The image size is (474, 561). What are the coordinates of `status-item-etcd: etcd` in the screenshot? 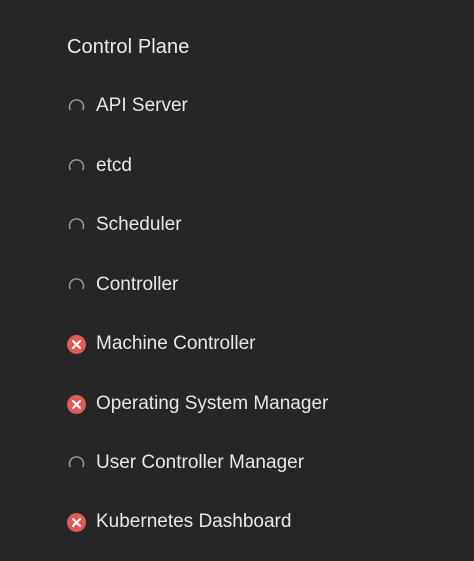 It's located at (99, 166).